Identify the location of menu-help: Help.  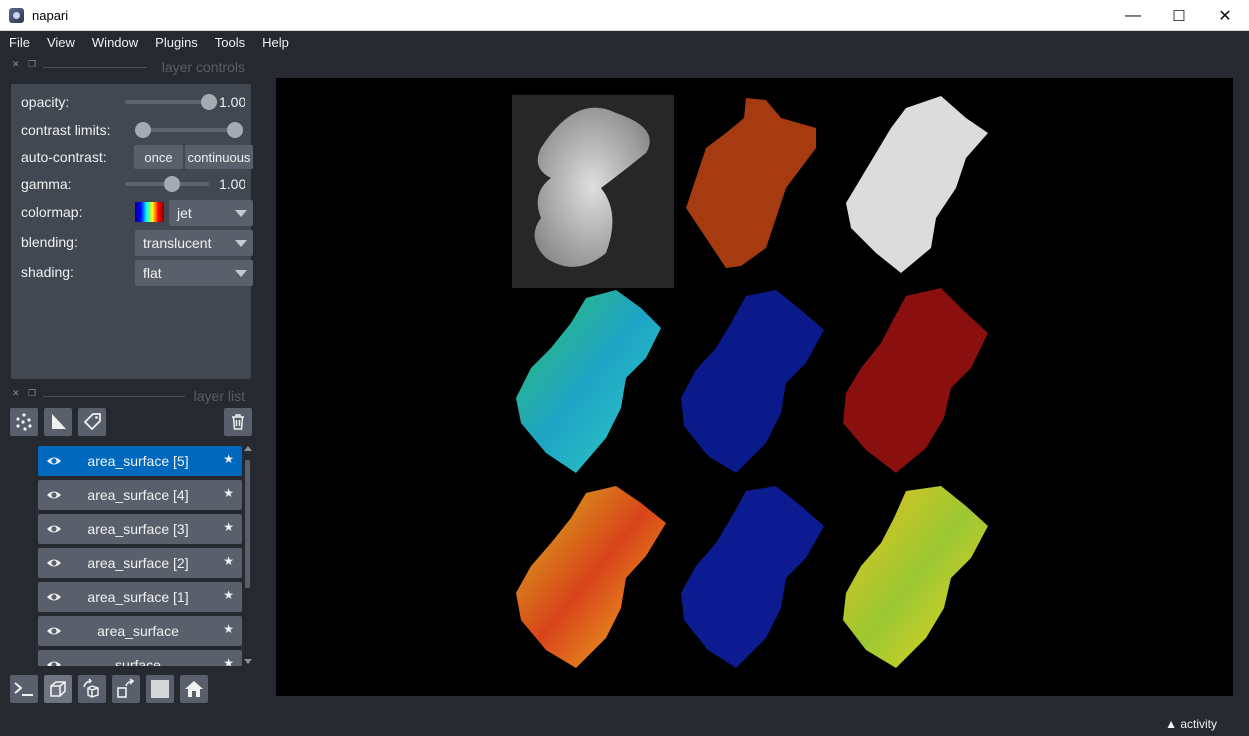
(275, 43).